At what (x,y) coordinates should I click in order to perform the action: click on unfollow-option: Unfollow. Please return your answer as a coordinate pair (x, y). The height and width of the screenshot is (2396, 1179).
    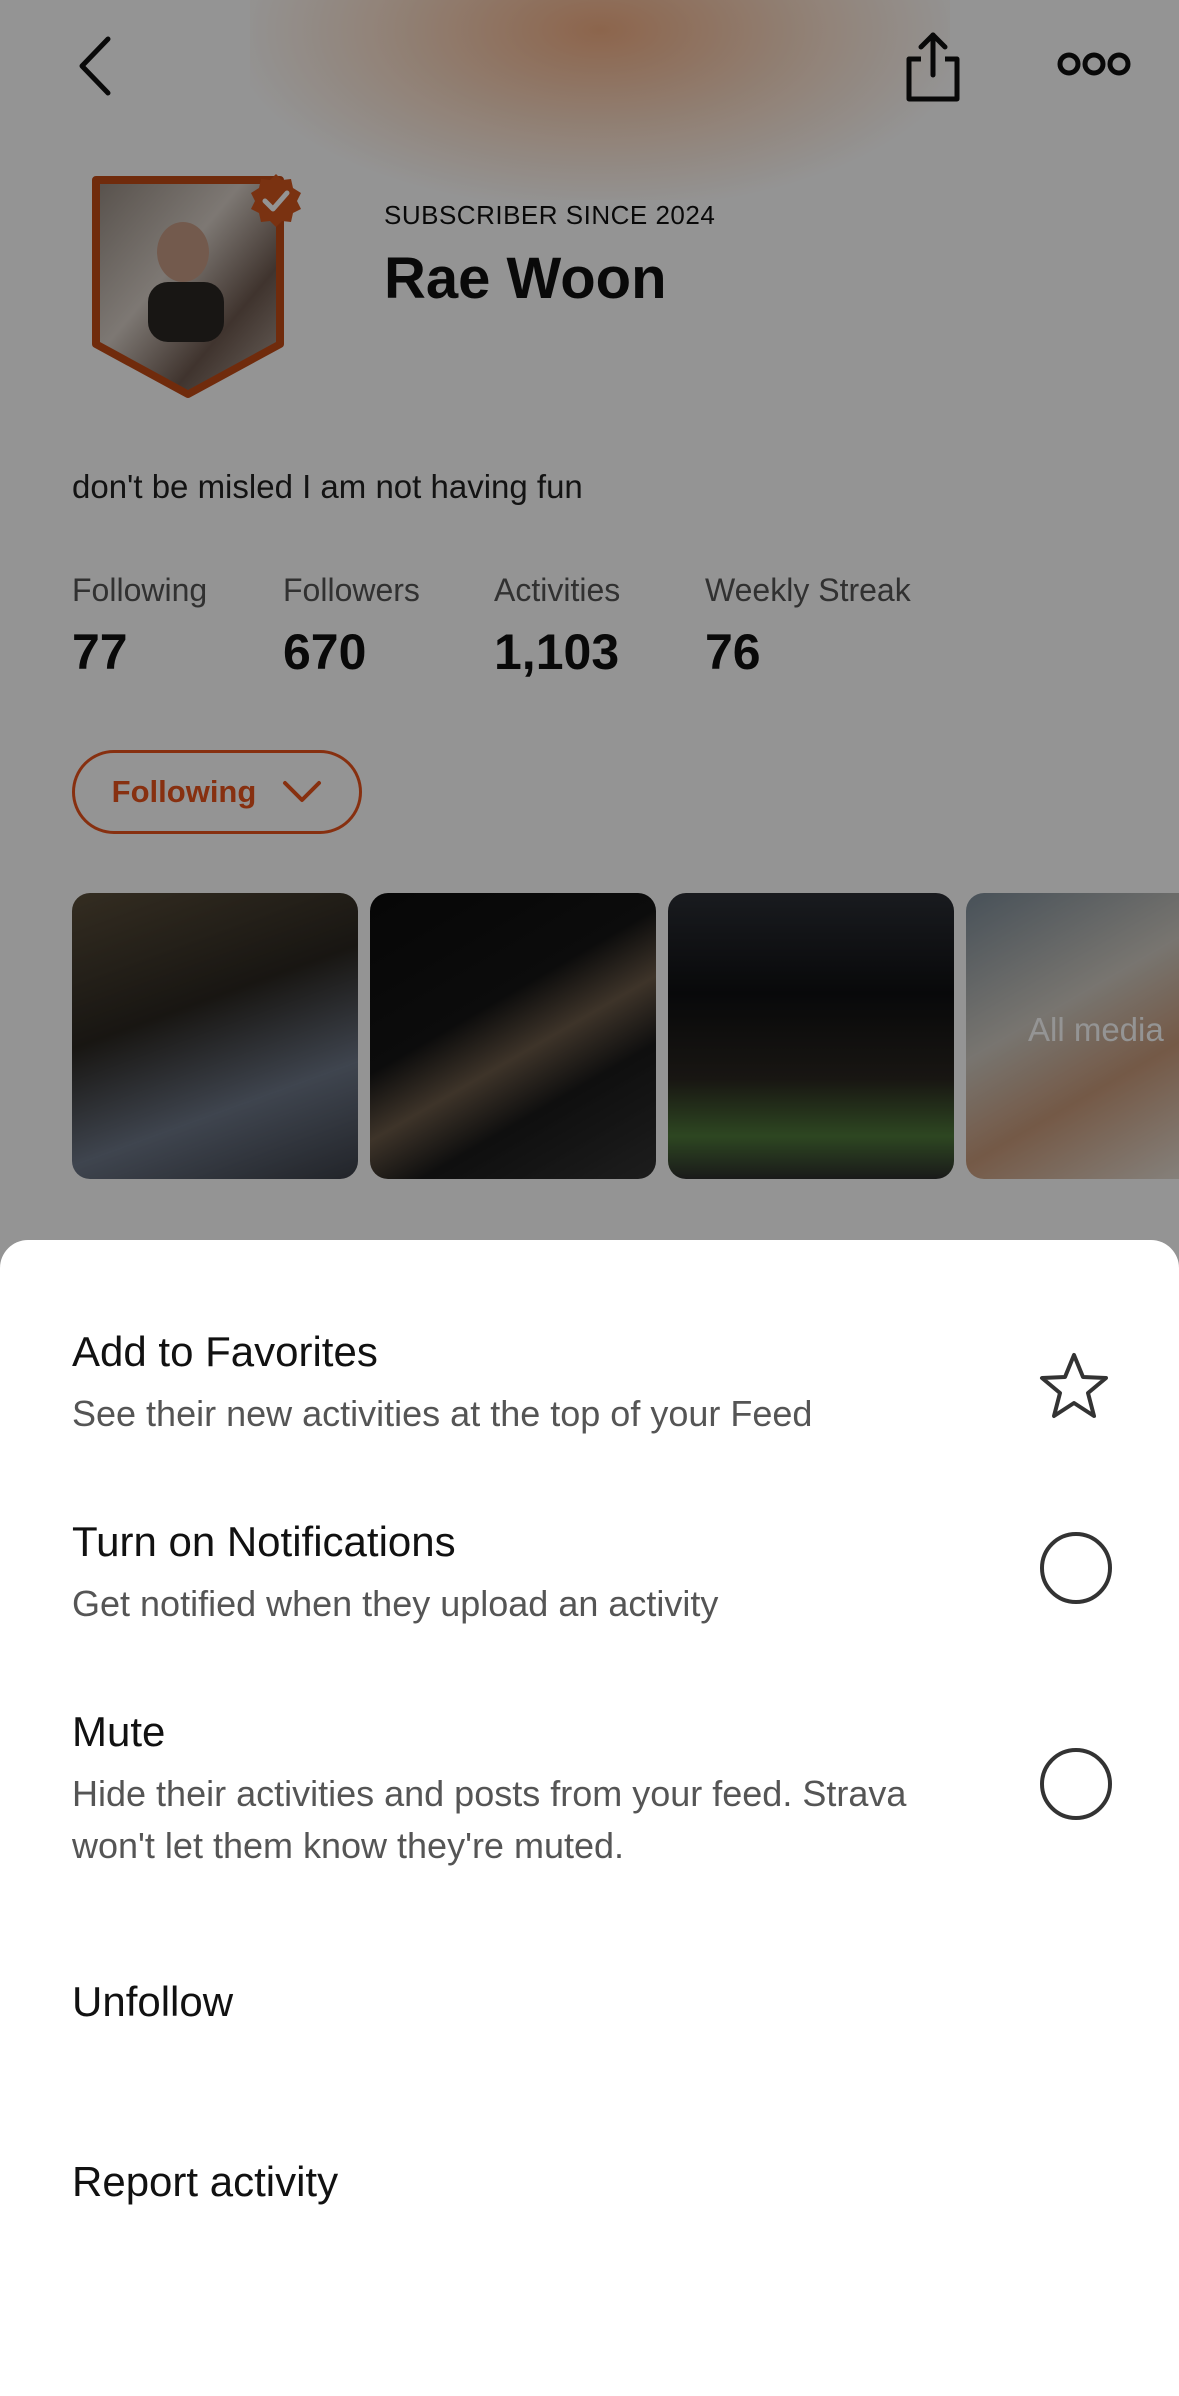
    Looking at the image, I should click on (592, 2002).